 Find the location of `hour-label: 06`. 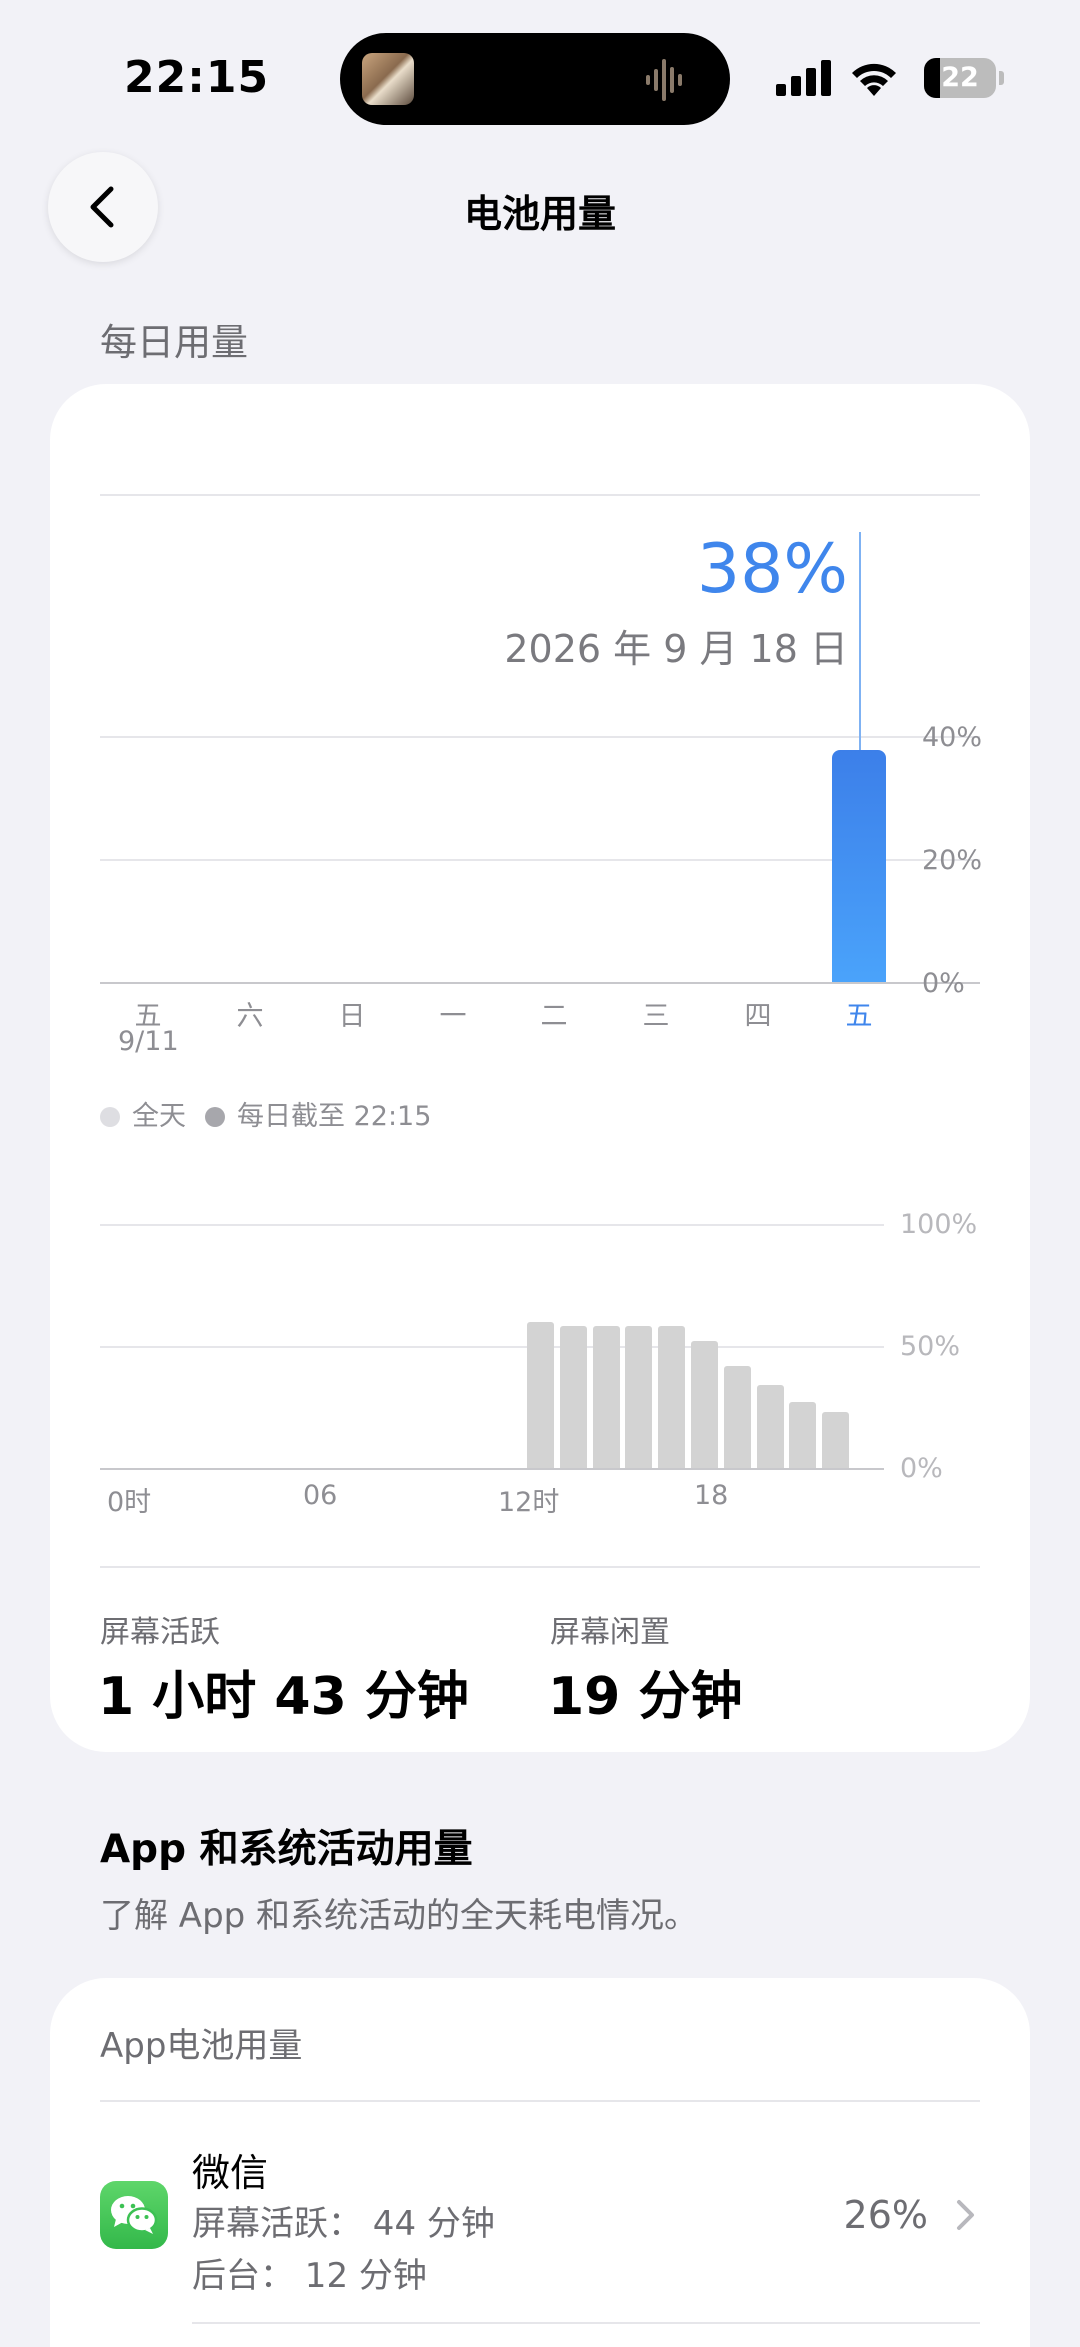

hour-label: 06 is located at coordinates (320, 1495).